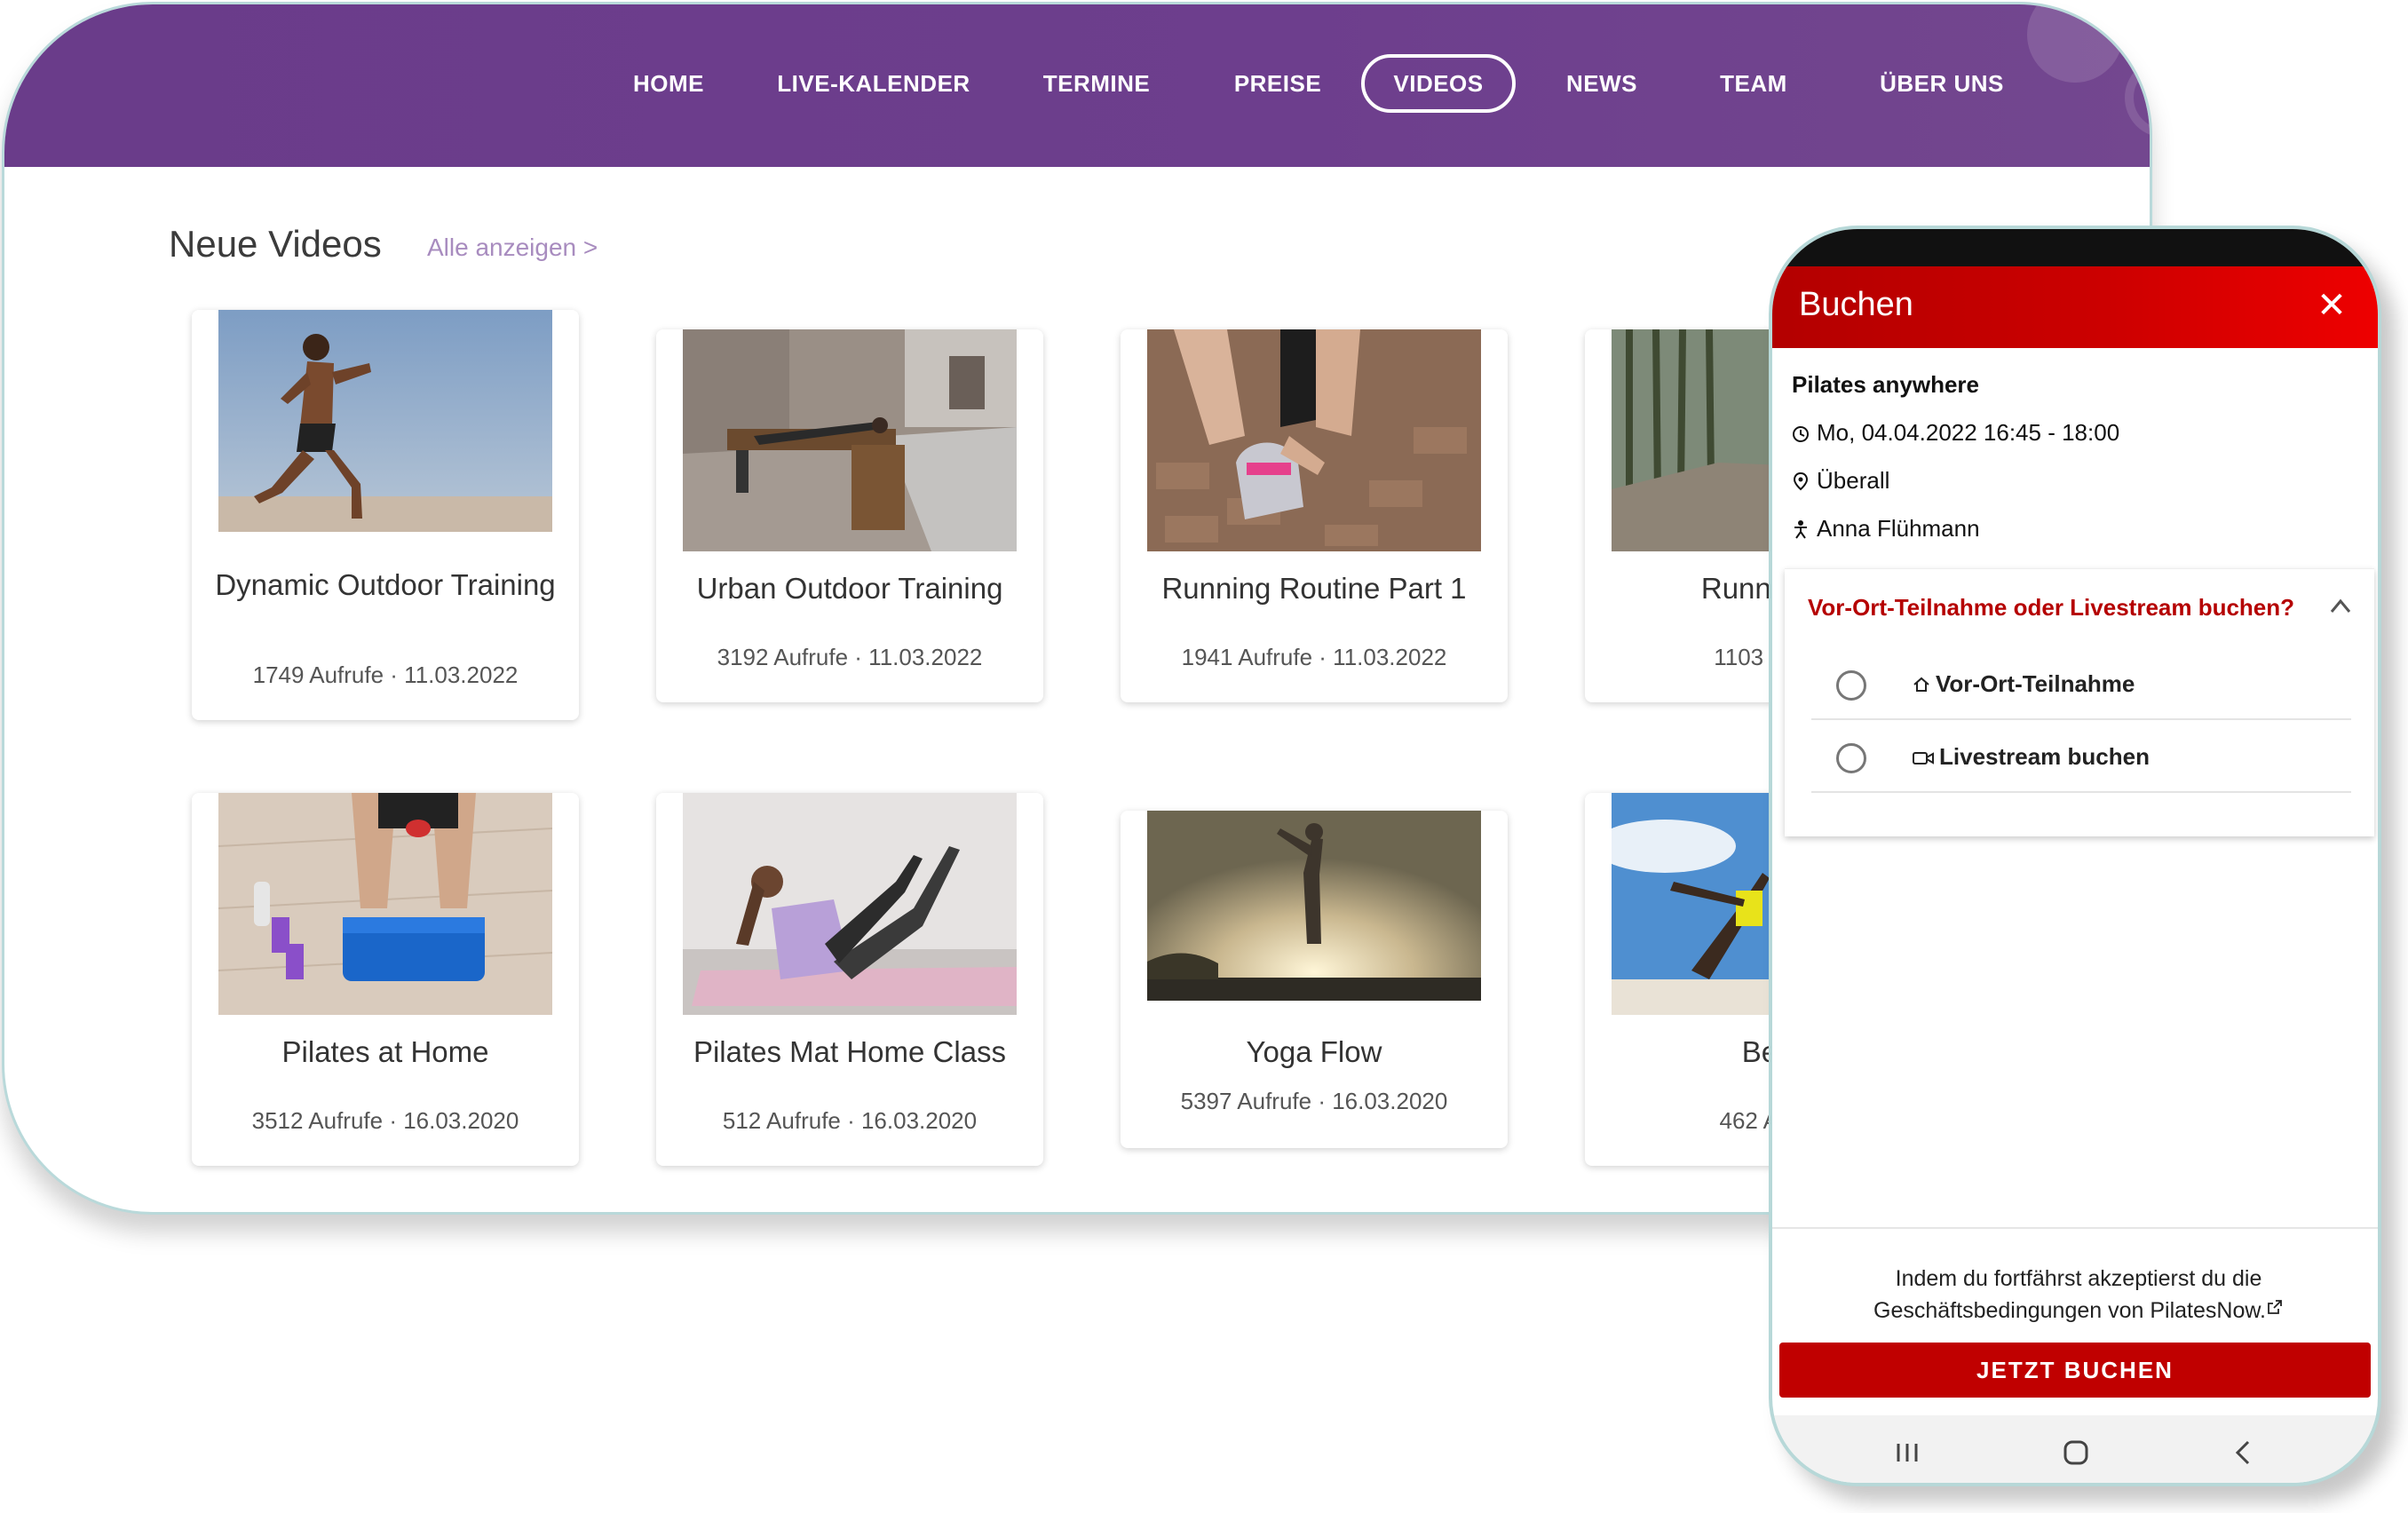 The image size is (2408, 1513). What do you see at coordinates (2069, 1310) in the screenshot?
I see `terms-link: Geschäftsbedingungen von PilatesNow.` at bounding box center [2069, 1310].